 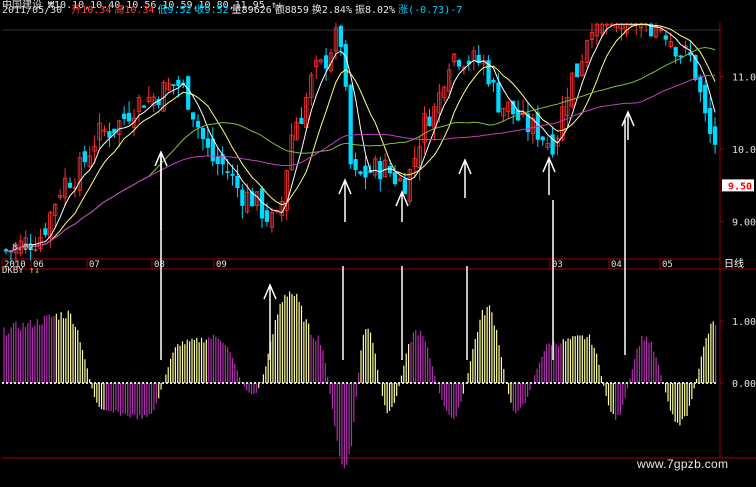 What do you see at coordinates (667, 265) in the screenshot?
I see `date-tick-label: 05` at bounding box center [667, 265].